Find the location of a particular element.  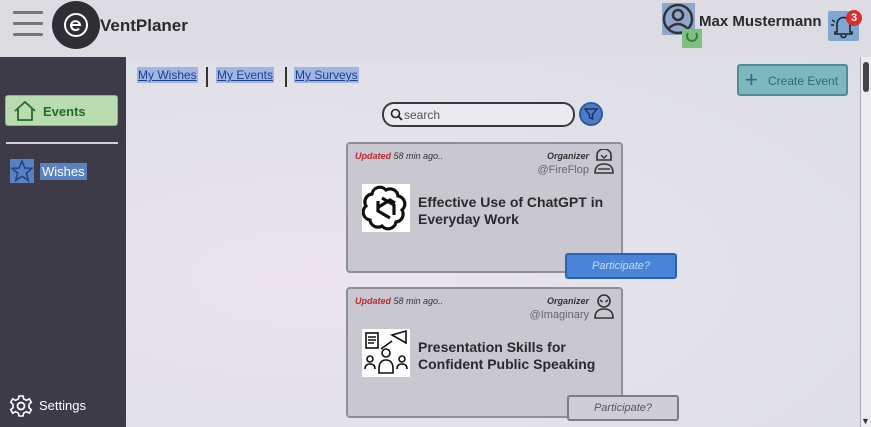

home-icon is located at coordinates (25, 110).